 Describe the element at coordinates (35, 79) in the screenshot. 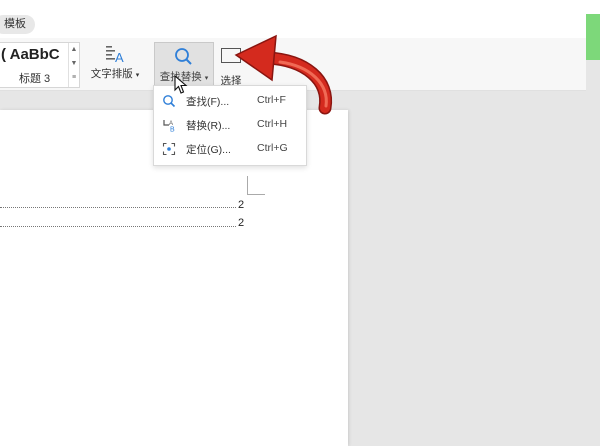

I see `style-name-label: 标题 3` at that location.